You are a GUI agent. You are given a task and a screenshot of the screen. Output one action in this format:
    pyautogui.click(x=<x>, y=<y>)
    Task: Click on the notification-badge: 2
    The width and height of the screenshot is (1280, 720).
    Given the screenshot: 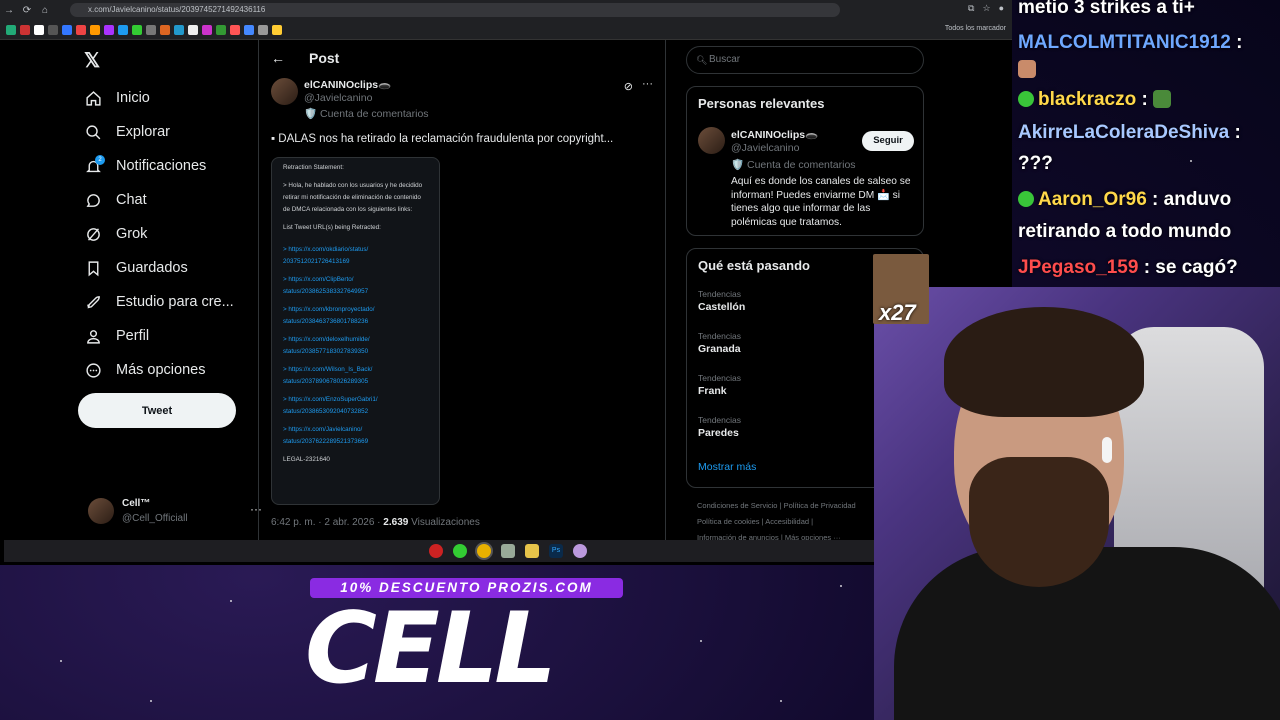 What is the action you would take?
    pyautogui.click(x=100, y=160)
    